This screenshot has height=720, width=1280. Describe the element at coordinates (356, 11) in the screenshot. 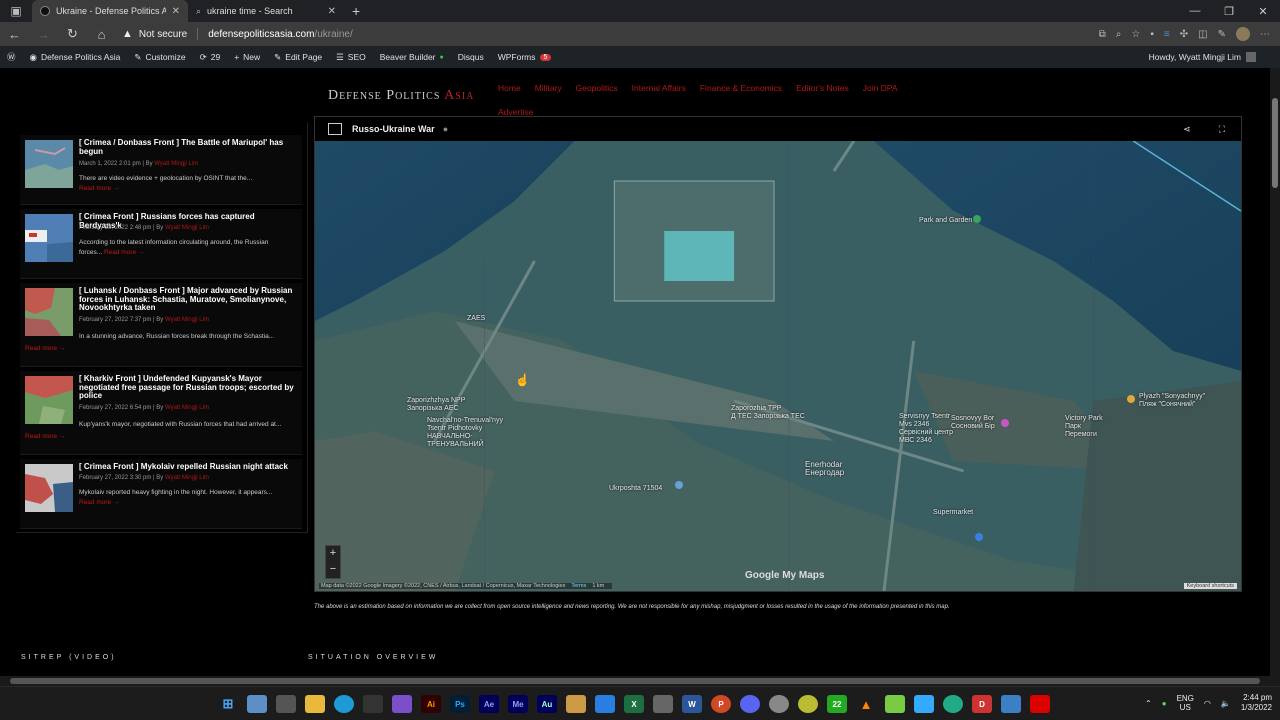

I see `new-tab-button: +` at that location.